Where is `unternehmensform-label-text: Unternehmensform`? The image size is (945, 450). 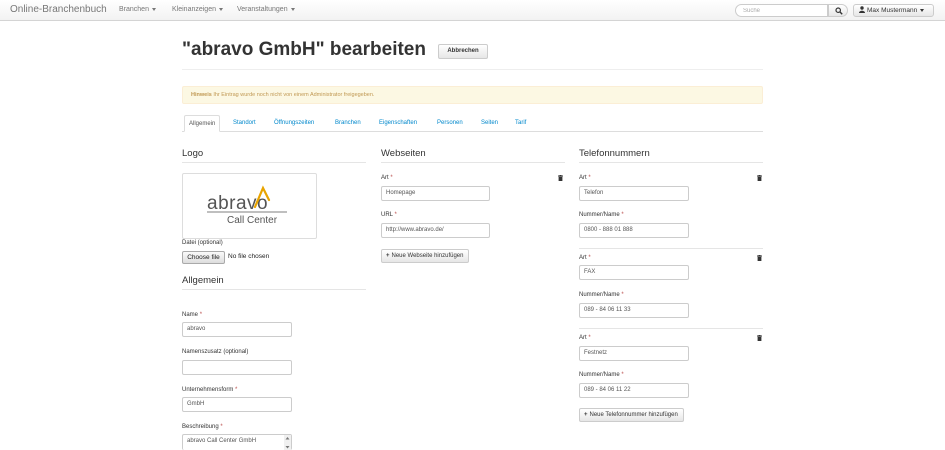
unternehmensform-label-text: Unternehmensform is located at coordinates (208, 390).